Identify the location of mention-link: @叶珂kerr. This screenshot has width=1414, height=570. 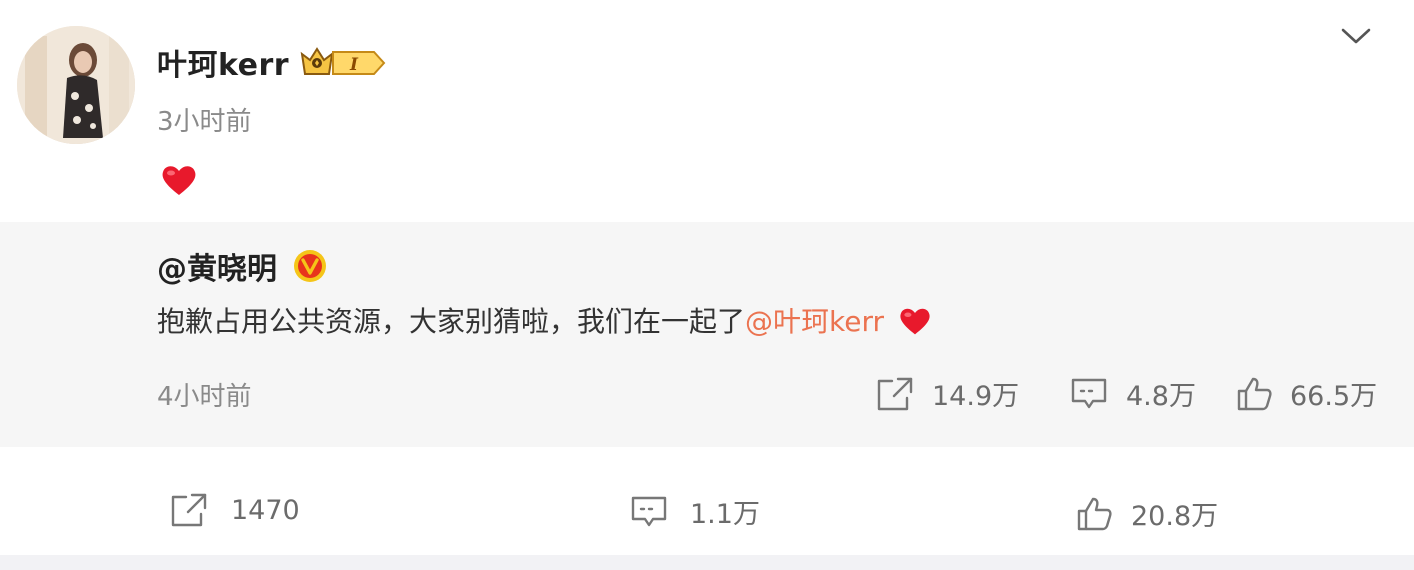
(814, 321).